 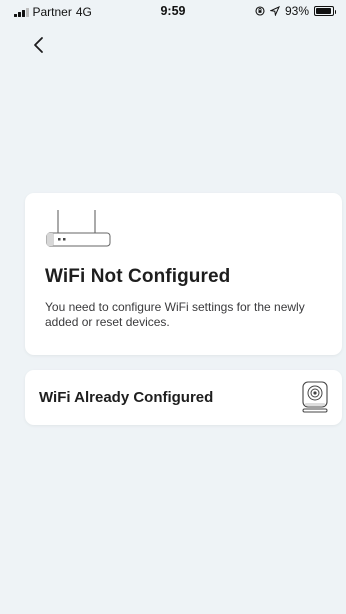 I want to click on chevron-left-icon, so click(x=38, y=45).